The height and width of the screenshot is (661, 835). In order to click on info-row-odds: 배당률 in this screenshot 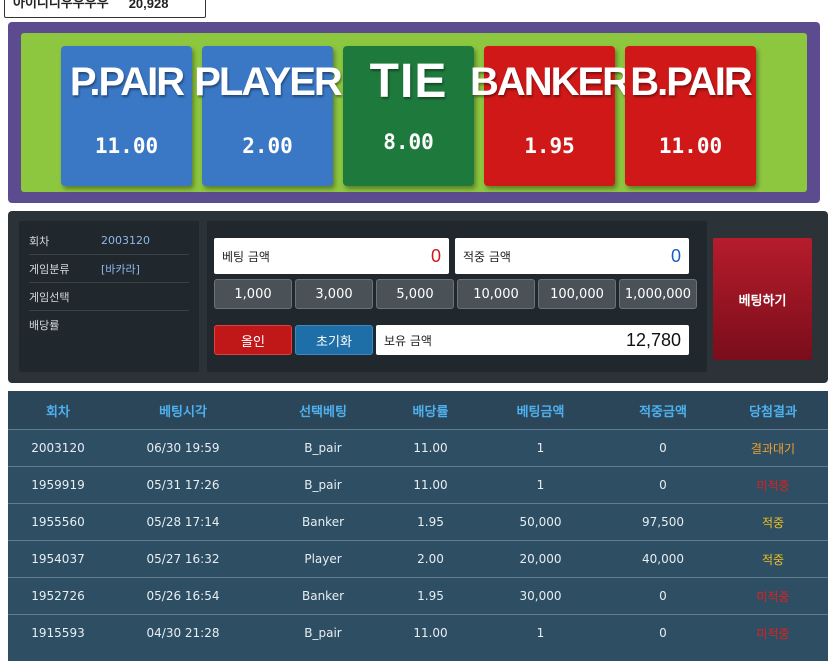, I will do `click(109, 324)`.